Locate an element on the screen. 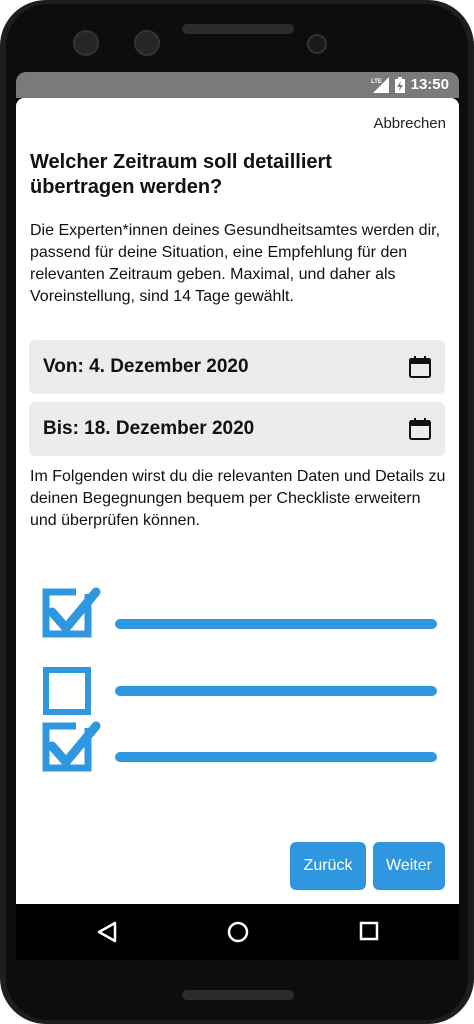  status-time: 13:50 is located at coordinates (429, 84).